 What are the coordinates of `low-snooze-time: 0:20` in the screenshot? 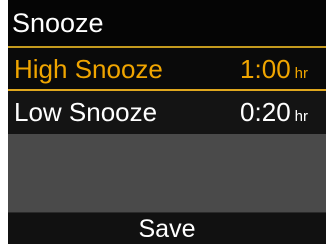 It's located at (265, 112).